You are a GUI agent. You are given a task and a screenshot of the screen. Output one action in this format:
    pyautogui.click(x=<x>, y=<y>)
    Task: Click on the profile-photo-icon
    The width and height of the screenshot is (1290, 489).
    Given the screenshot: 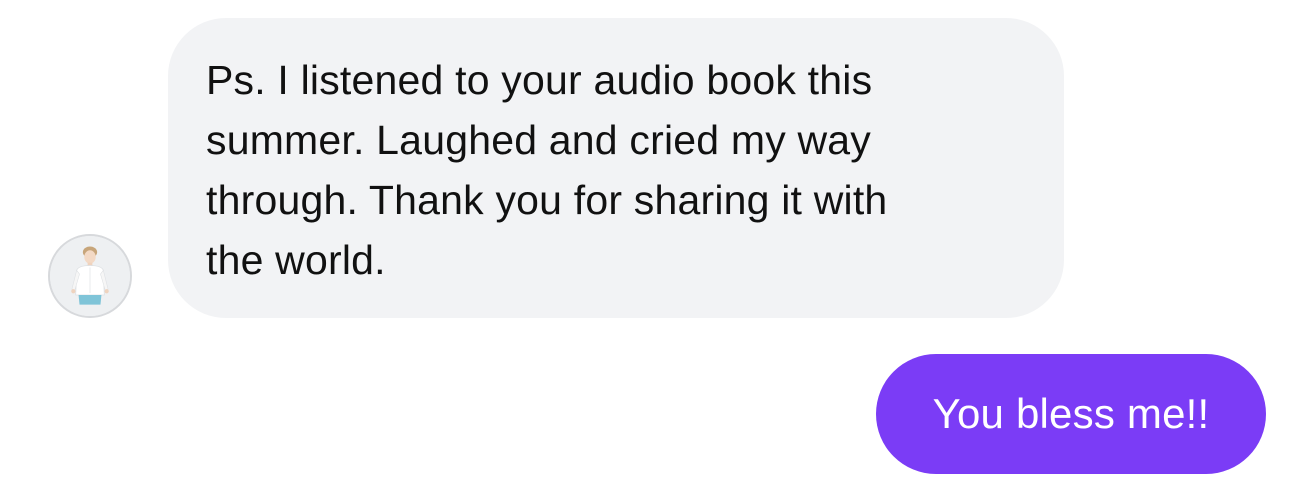 What is the action you would take?
    pyautogui.click(x=90, y=276)
    